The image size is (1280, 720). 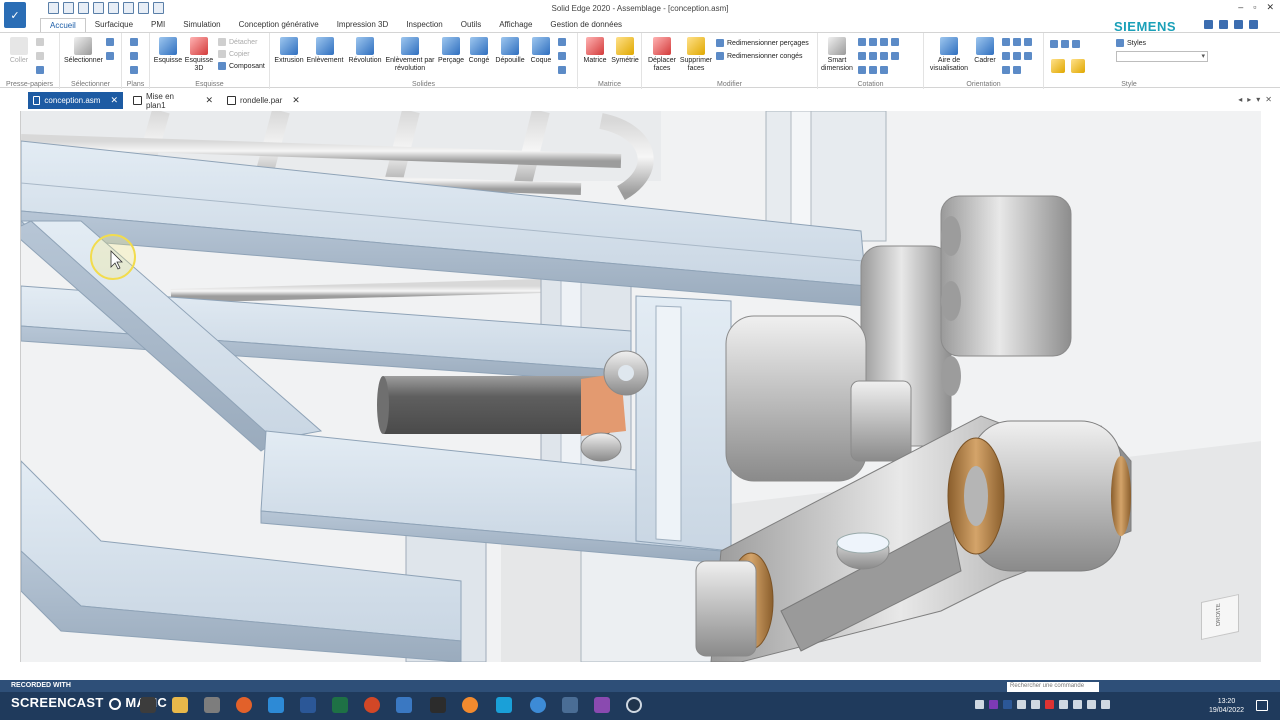 I want to click on matrice-button: Matrice, so click(x=595, y=51).